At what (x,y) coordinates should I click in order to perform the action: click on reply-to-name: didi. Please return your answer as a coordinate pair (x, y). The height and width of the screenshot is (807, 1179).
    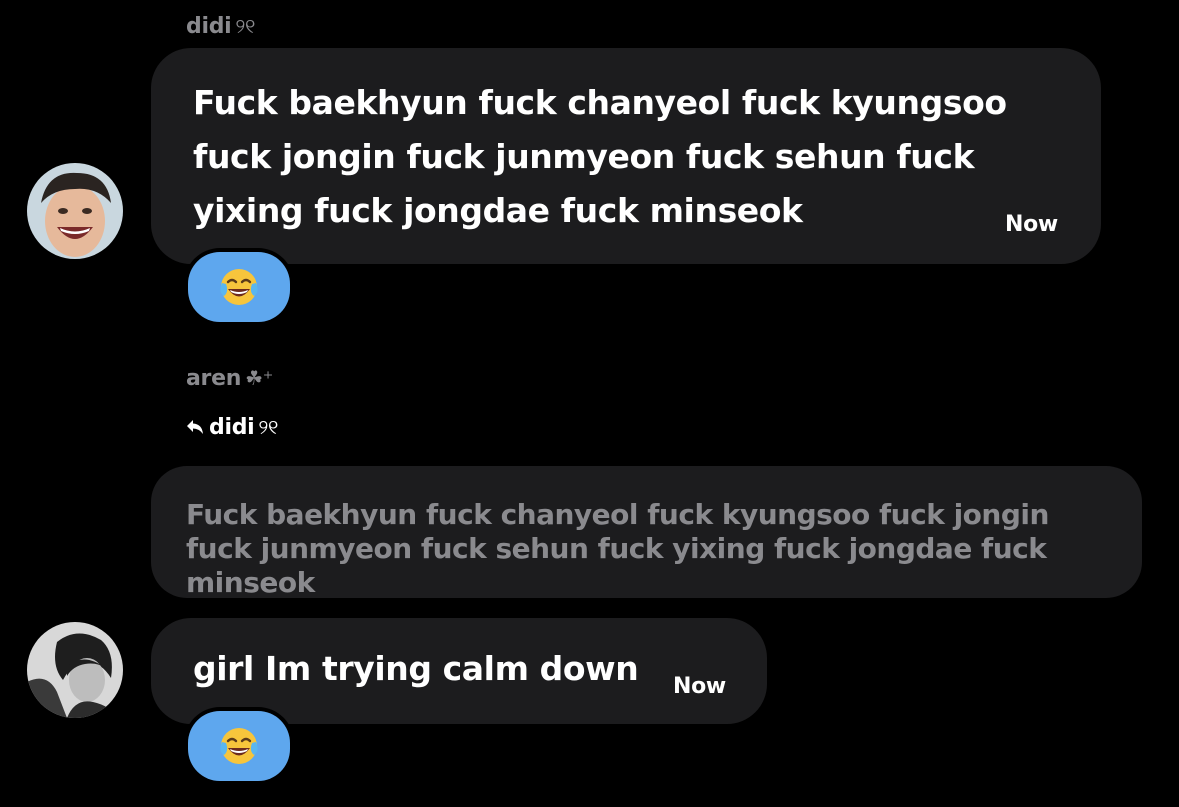
    Looking at the image, I should click on (232, 427).